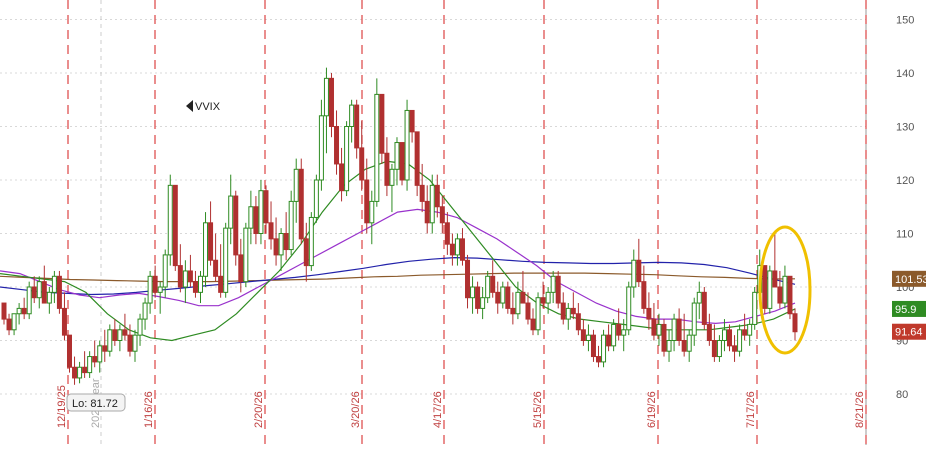  Describe the element at coordinates (208, 107) in the screenshot. I see `symbol-text: VVIX` at that location.